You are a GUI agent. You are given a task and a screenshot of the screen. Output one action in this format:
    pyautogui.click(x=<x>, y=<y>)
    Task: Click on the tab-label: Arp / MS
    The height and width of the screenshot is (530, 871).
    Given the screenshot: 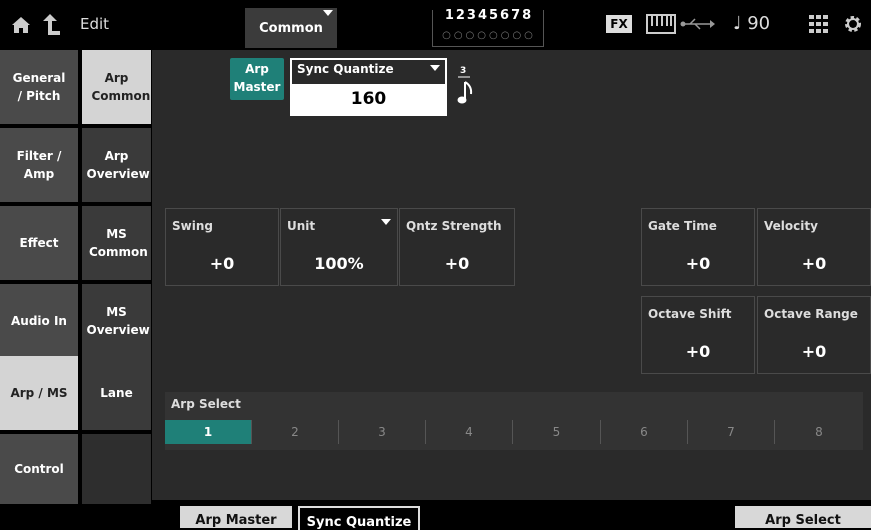 What is the action you would take?
    pyautogui.click(x=39, y=393)
    